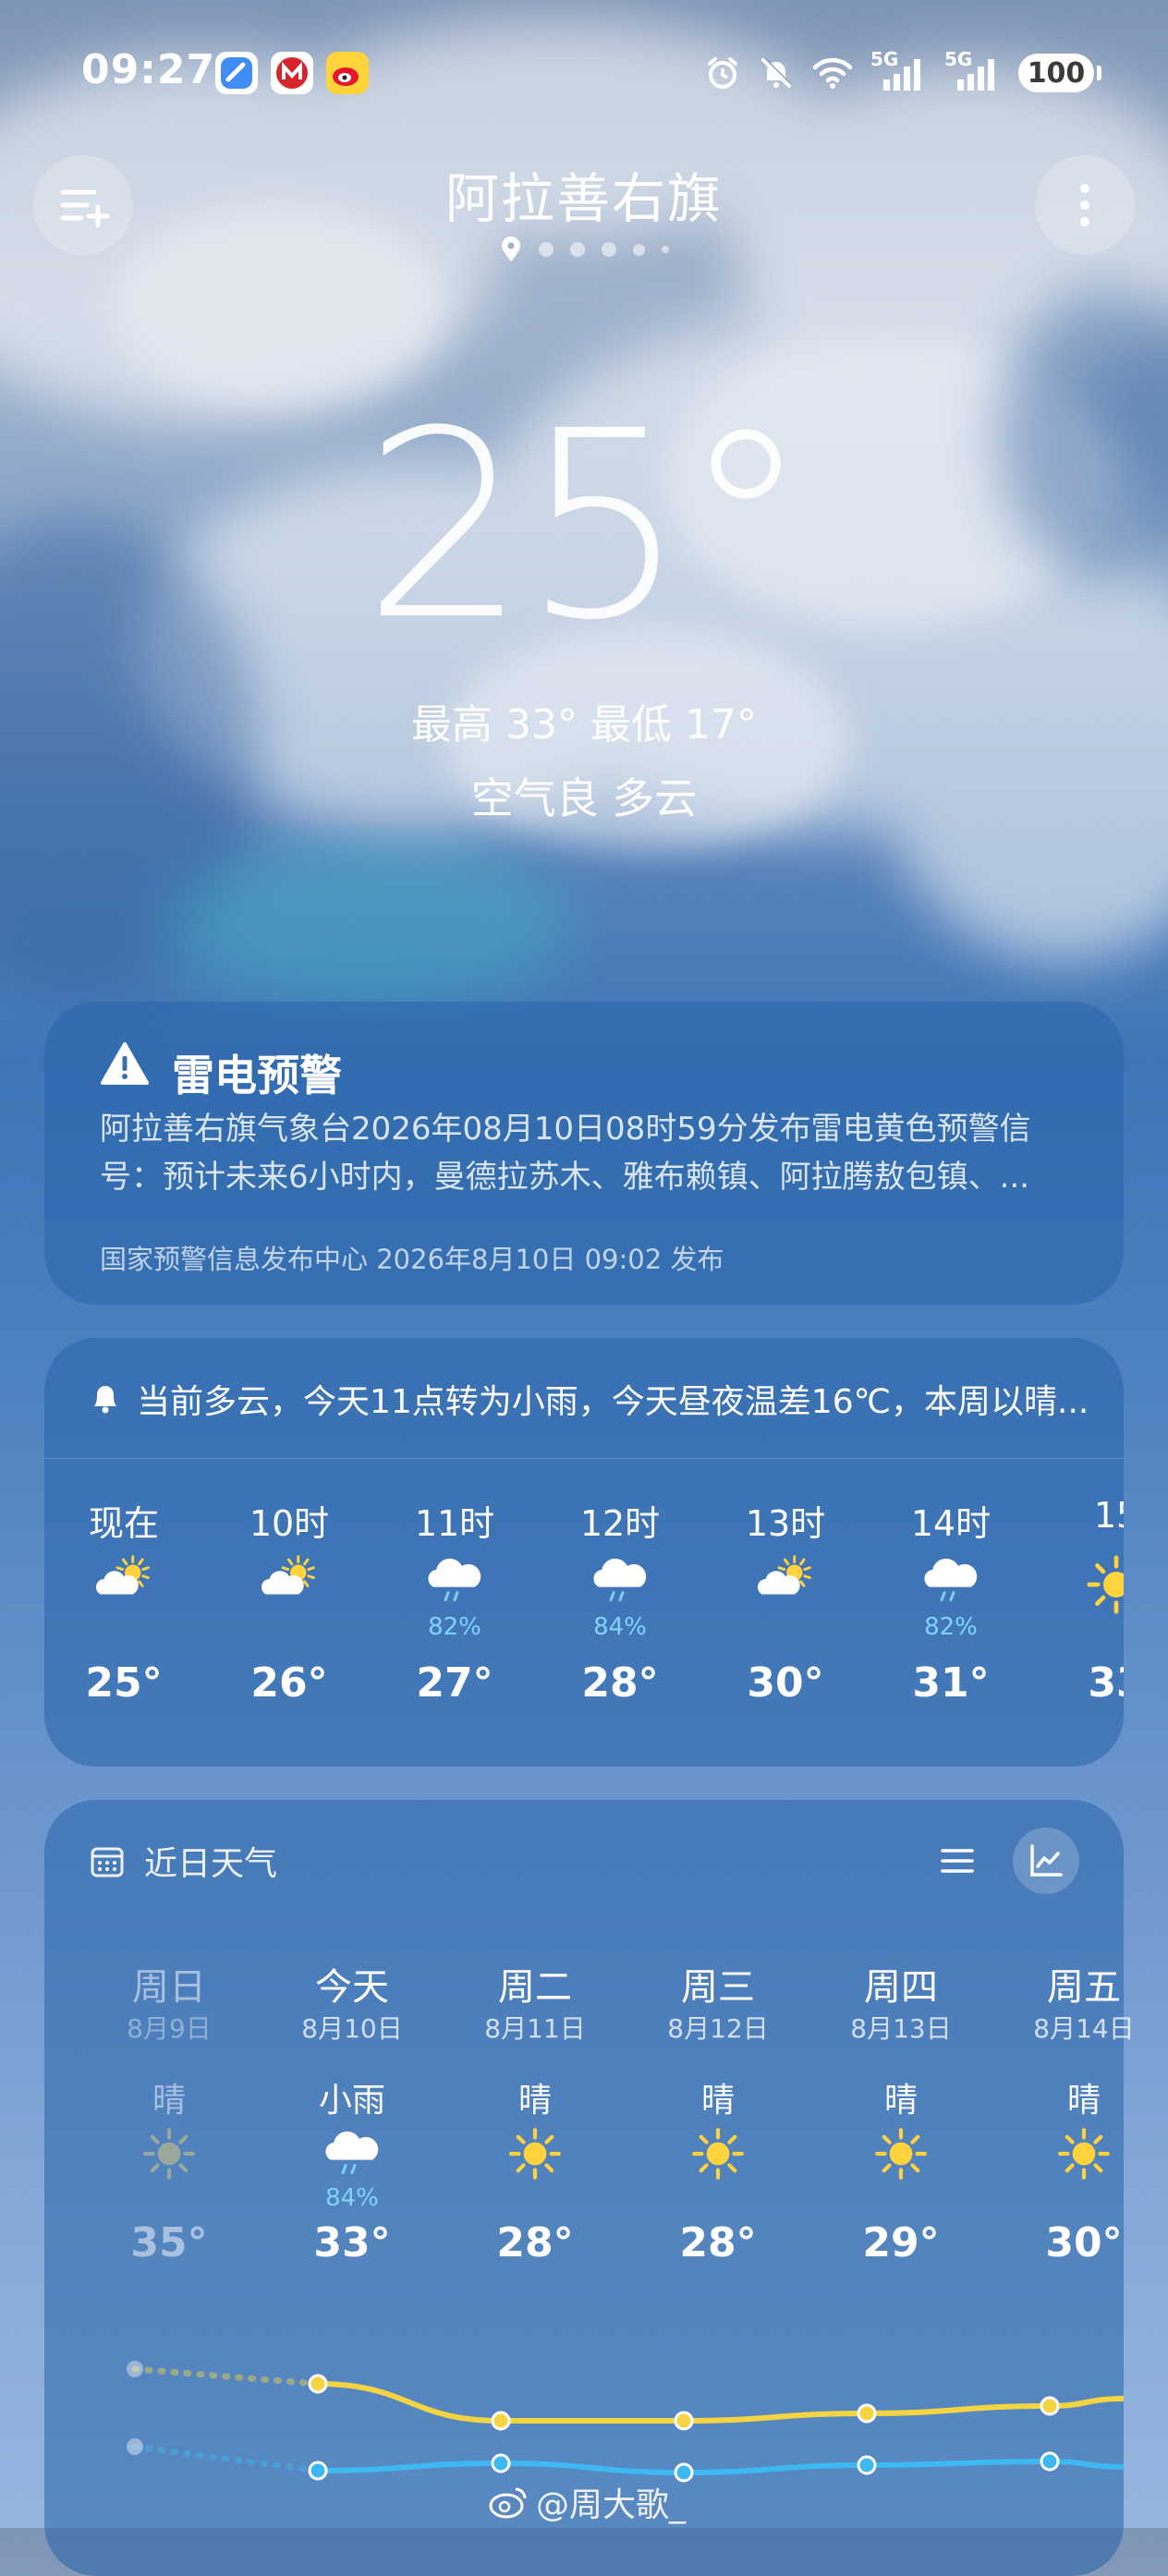  What do you see at coordinates (455, 1523) in the screenshot?
I see `hour-label: 11时` at bounding box center [455, 1523].